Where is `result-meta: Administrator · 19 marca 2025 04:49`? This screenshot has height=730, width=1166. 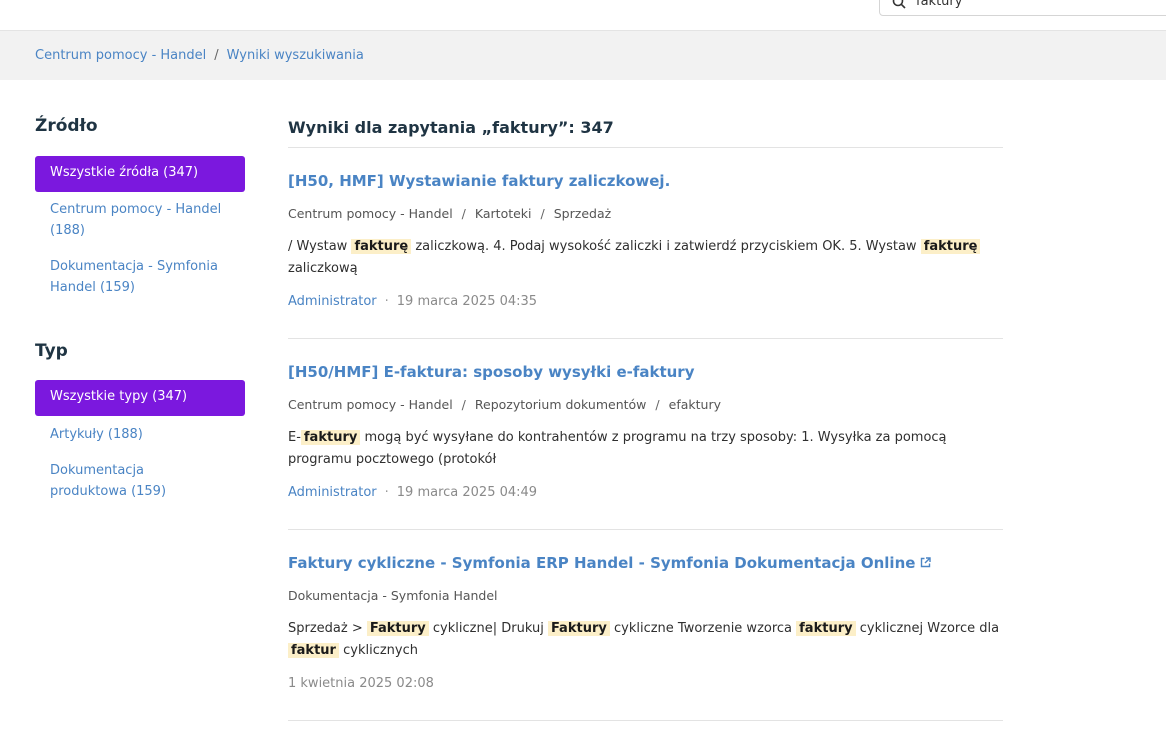
result-meta: Administrator · 19 marca 2025 04:49 is located at coordinates (412, 492).